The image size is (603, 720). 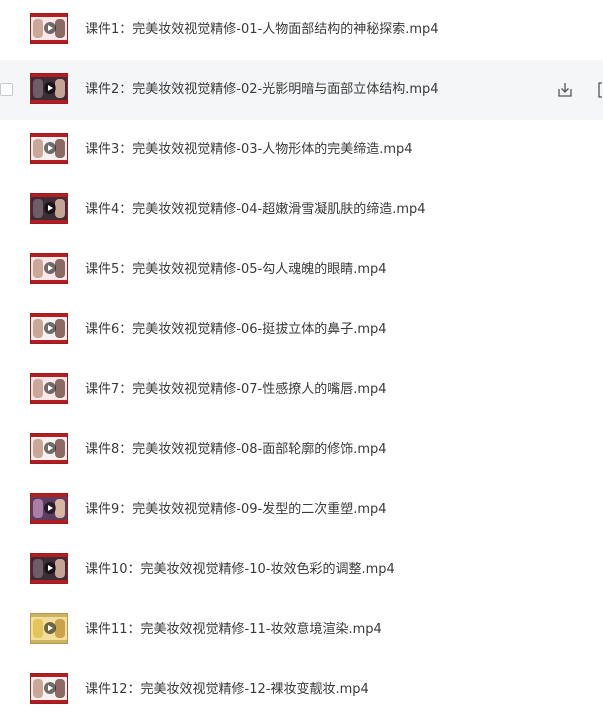 I want to click on file-row-1: 课件1：完美妆效视觉精修-01-人物面部结构的神秘探索.mp4, so click(x=301, y=30).